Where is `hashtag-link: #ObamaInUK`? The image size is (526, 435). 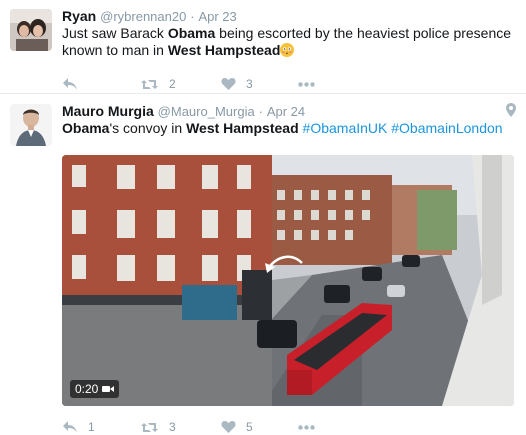 hashtag-link: #ObamaInUK is located at coordinates (345, 128).